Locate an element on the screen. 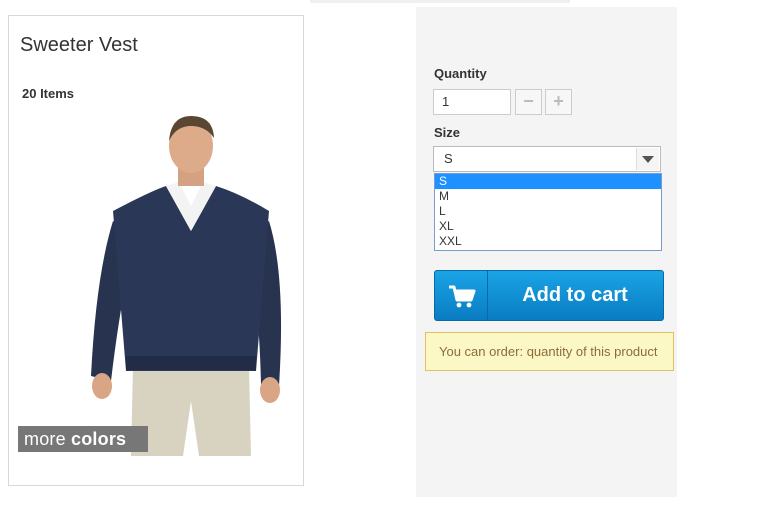 This screenshot has width=767, height=514. more-colors-badge: more colors is located at coordinates (83, 439).